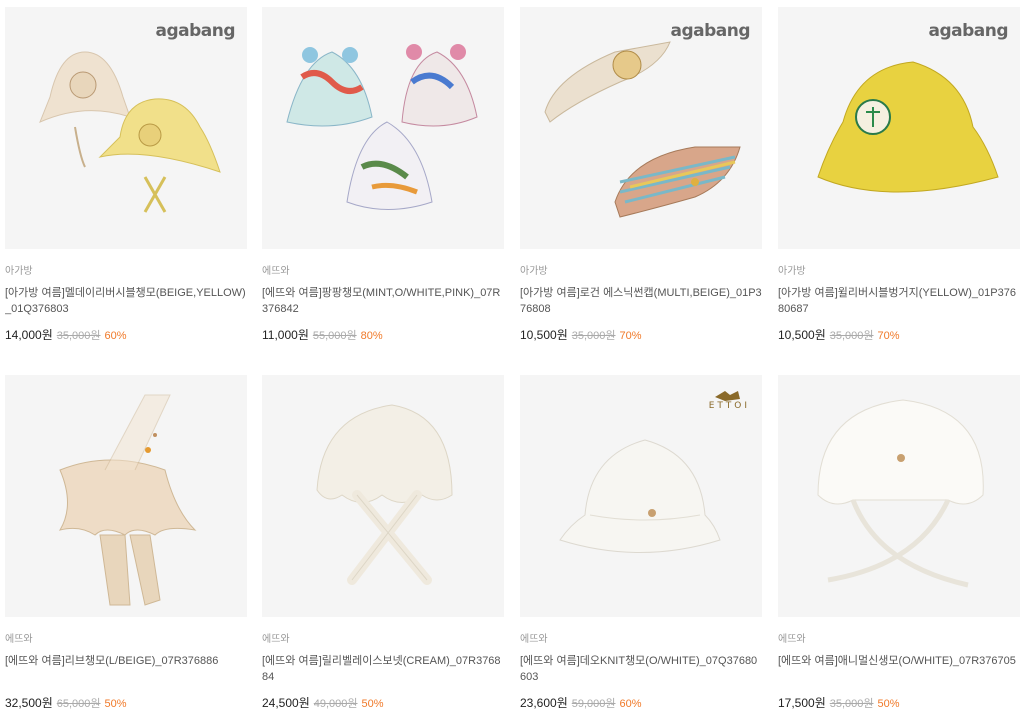 The width and height of the screenshot is (1024, 711). Describe the element at coordinates (29, 335) in the screenshot. I see `sale-price: 14,000원` at that location.